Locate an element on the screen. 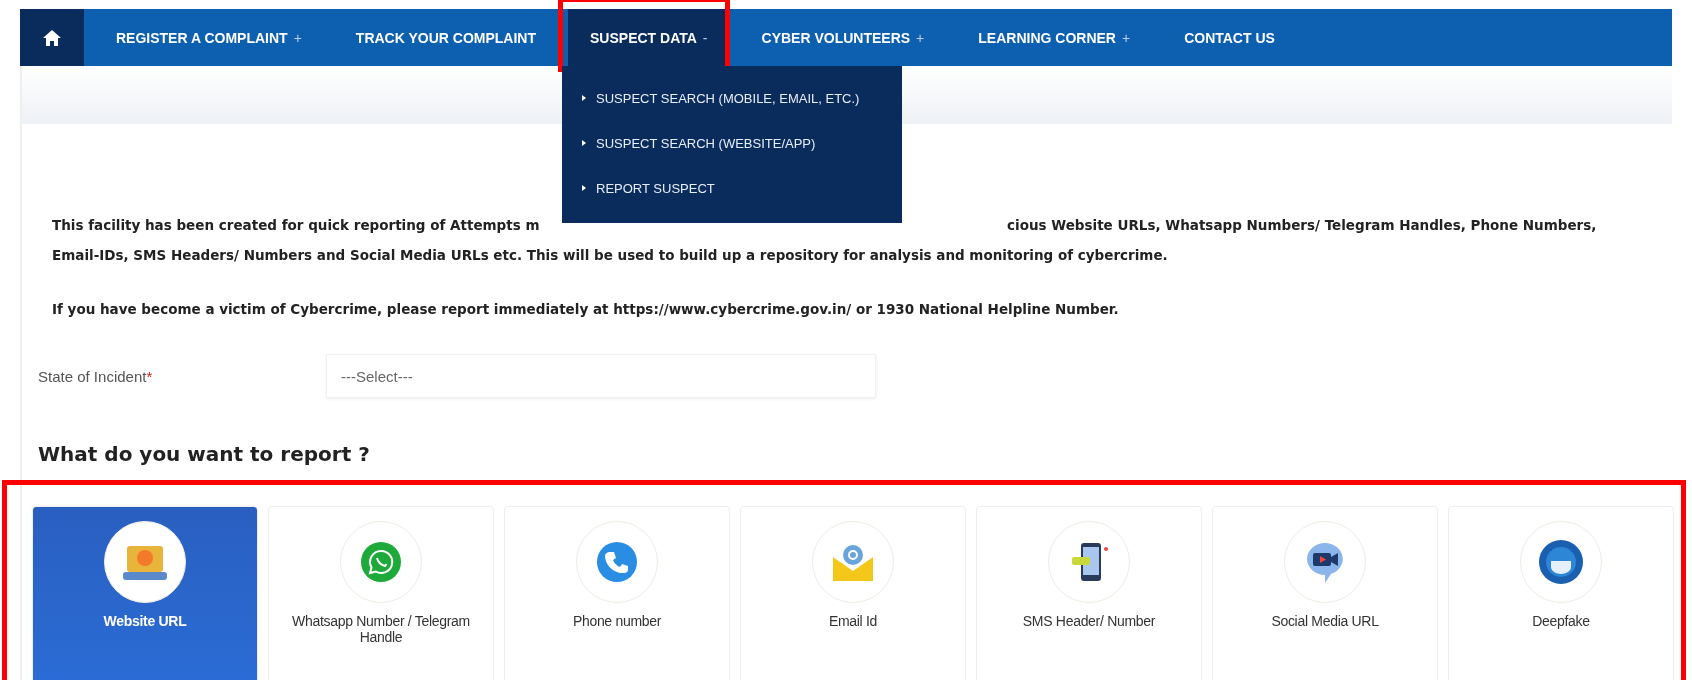  report-option-card: Website URL is located at coordinates (145, 593).